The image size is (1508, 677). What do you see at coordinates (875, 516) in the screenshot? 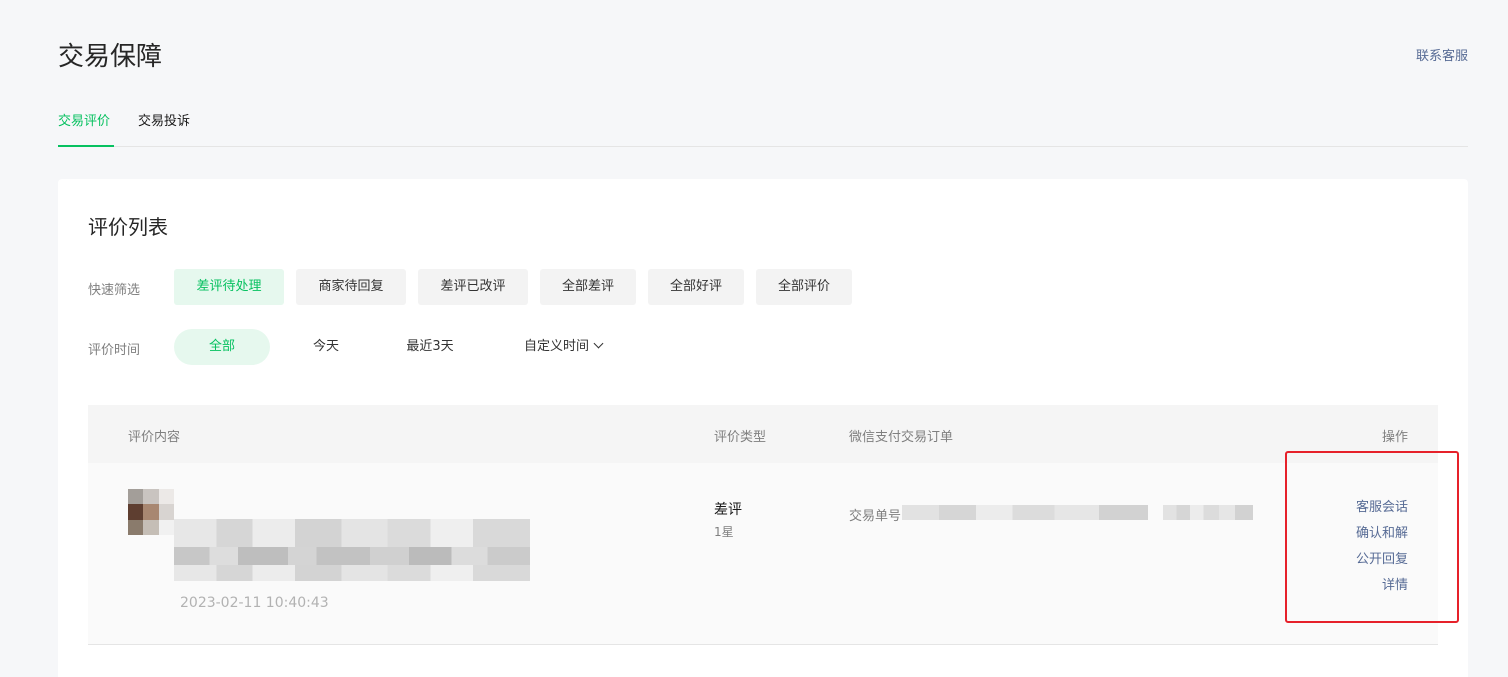
I see `order-number-label: 交易单号` at bounding box center [875, 516].